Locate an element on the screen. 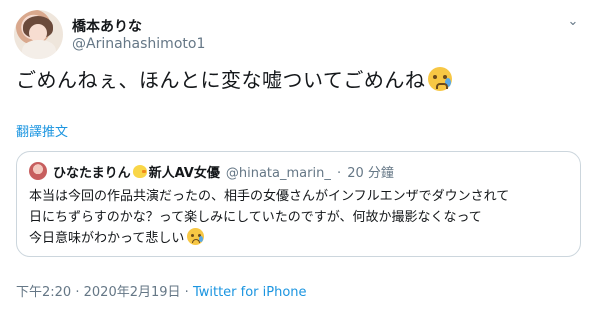 The height and width of the screenshot is (309, 596). chevron-down-icon: ⌄ is located at coordinates (573, 22).